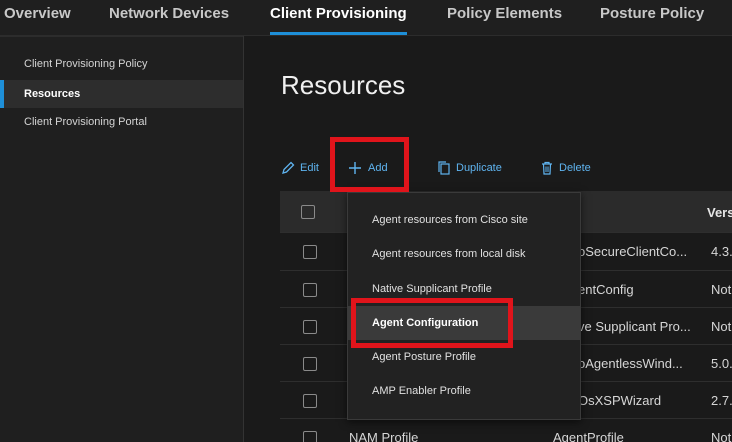 Image resolution: width=732 pixels, height=442 pixels. Describe the element at coordinates (652, 18) in the screenshot. I see `tab-posture-policy: Posture Policy` at that location.